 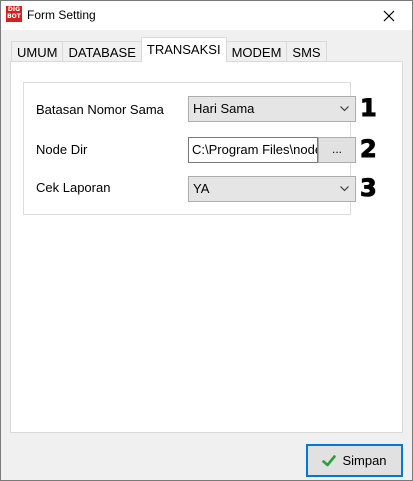 What do you see at coordinates (272, 189) in the screenshot?
I see `cek-laporan-dropdown: YA` at bounding box center [272, 189].